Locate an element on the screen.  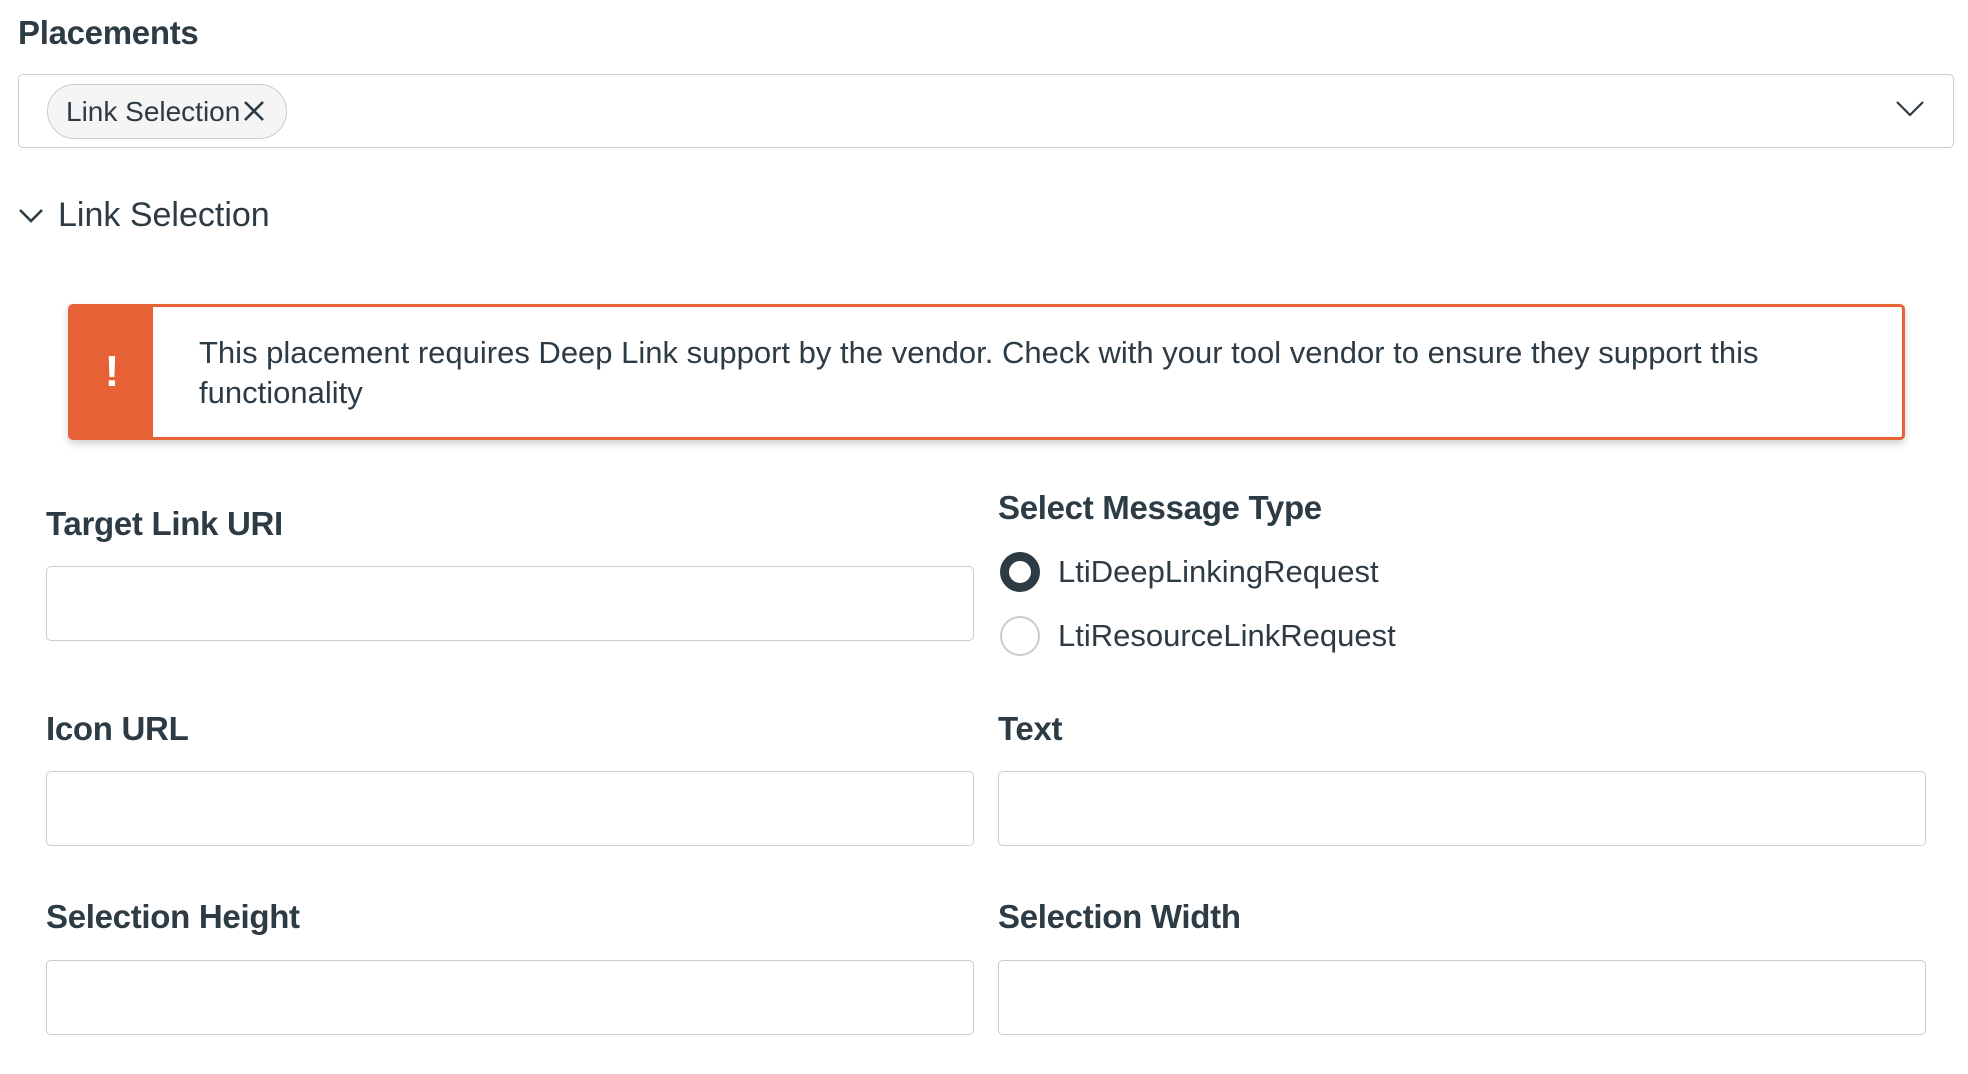
placements-multiselect: Link Selection is located at coordinates (986, 111).